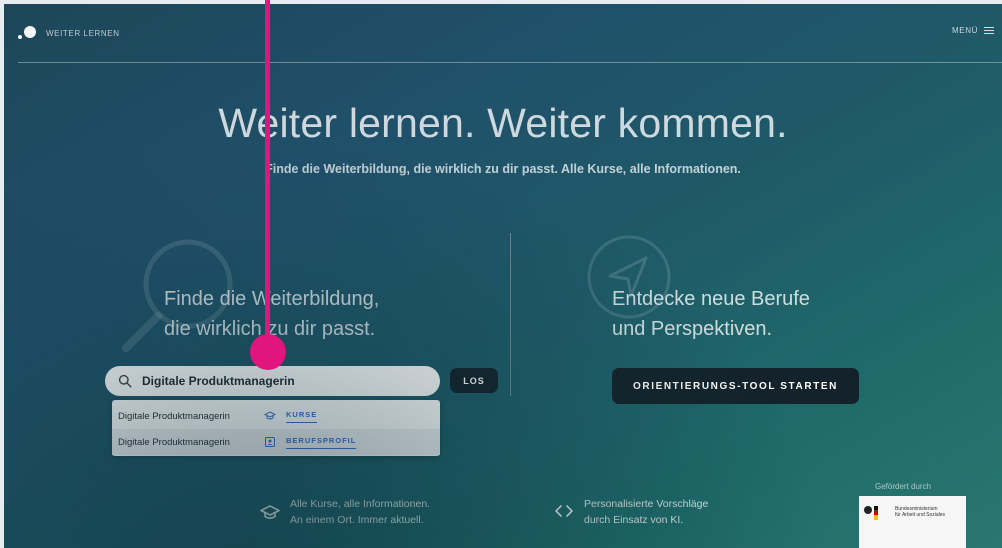  I want to click on site-logo: WEITER LERNEN, so click(69, 33).